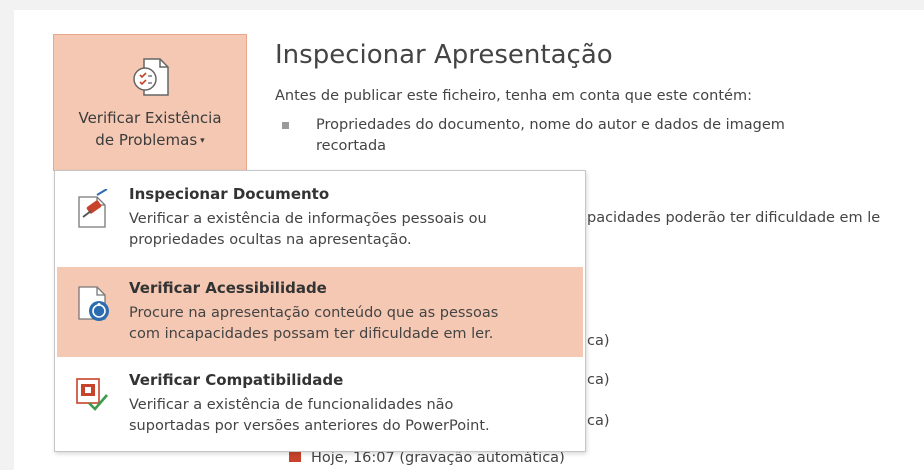 The width and height of the screenshot is (924, 470). I want to click on recent-version-item: Hoje, 16:07 (gravação automática), so click(427, 458).